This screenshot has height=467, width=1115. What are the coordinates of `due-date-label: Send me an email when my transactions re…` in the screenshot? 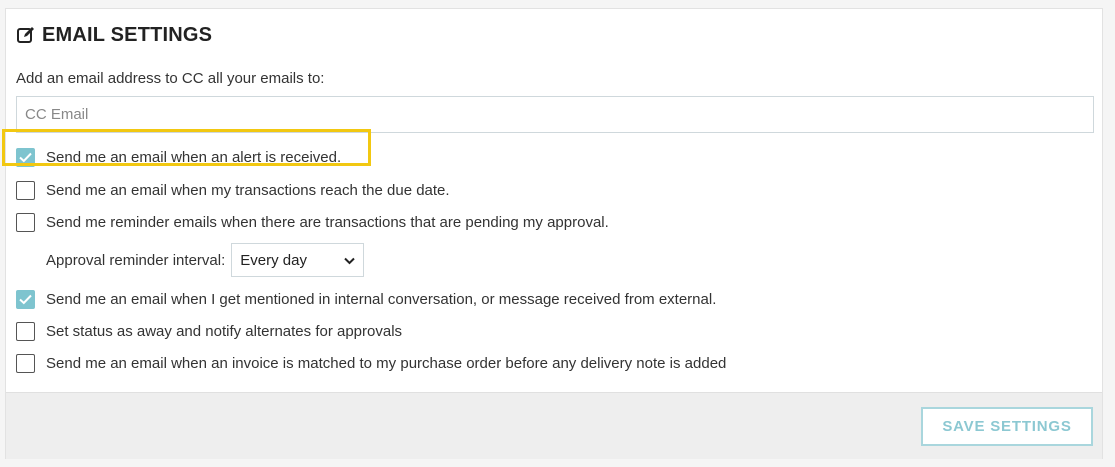 It's located at (248, 190).